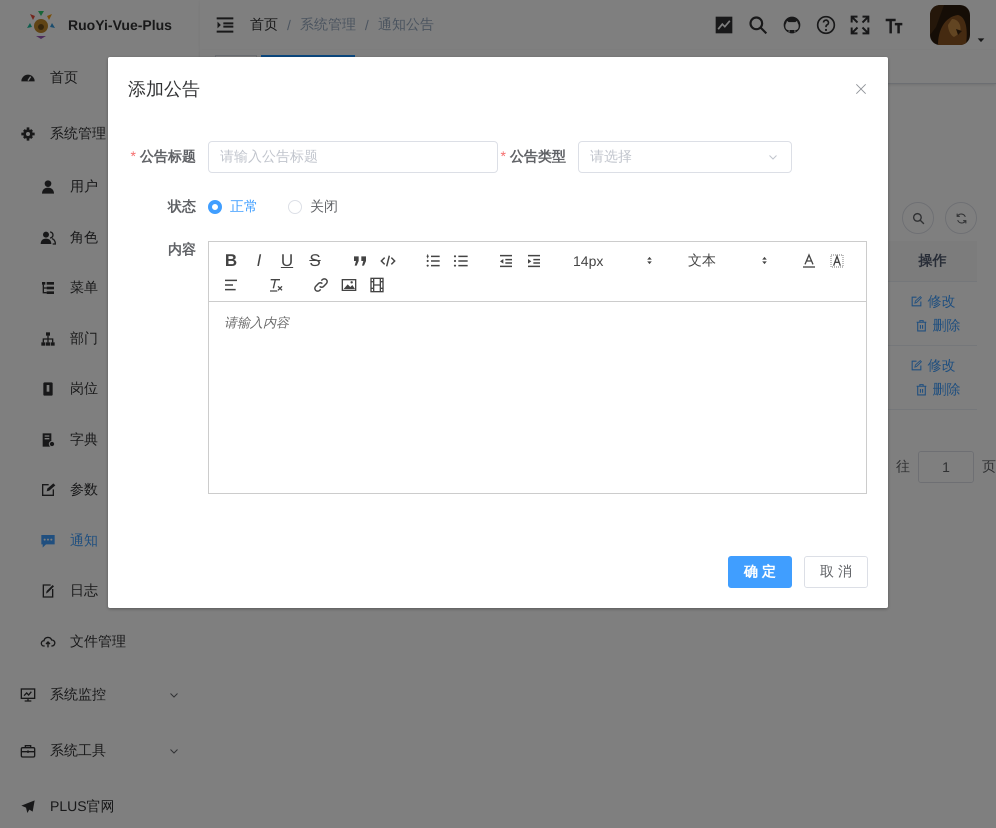 Image resolution: width=996 pixels, height=828 pixels. I want to click on briefcase-icon, so click(28, 751).